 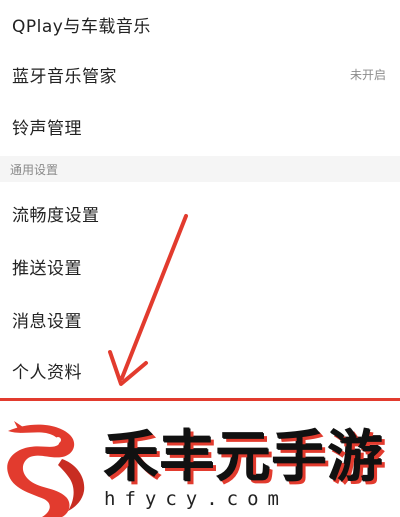 I want to click on setting-label: 推送设置, so click(x=47, y=268).